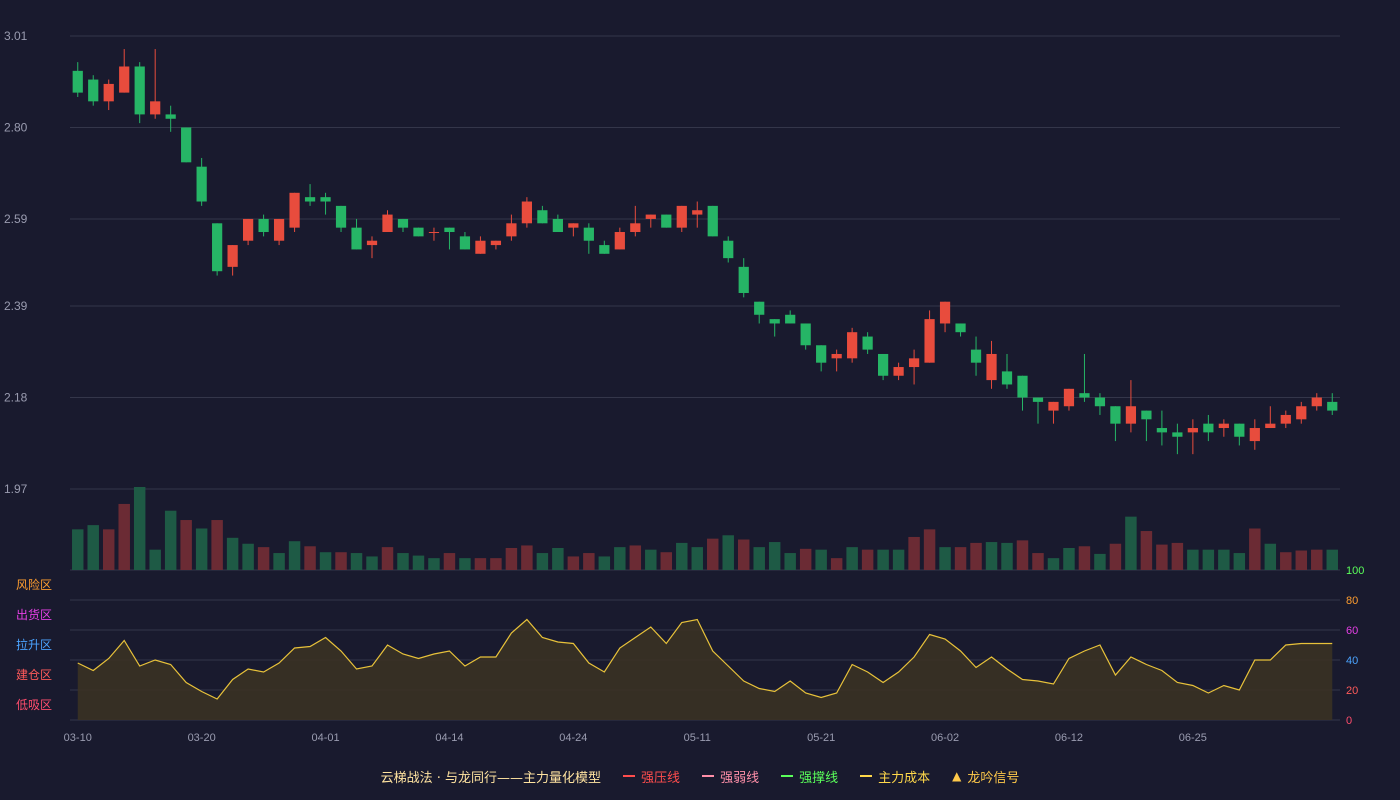 Image resolution: width=1400 pixels, height=800 pixels. I want to click on x-tick-label: 06-12, so click(1069, 738).